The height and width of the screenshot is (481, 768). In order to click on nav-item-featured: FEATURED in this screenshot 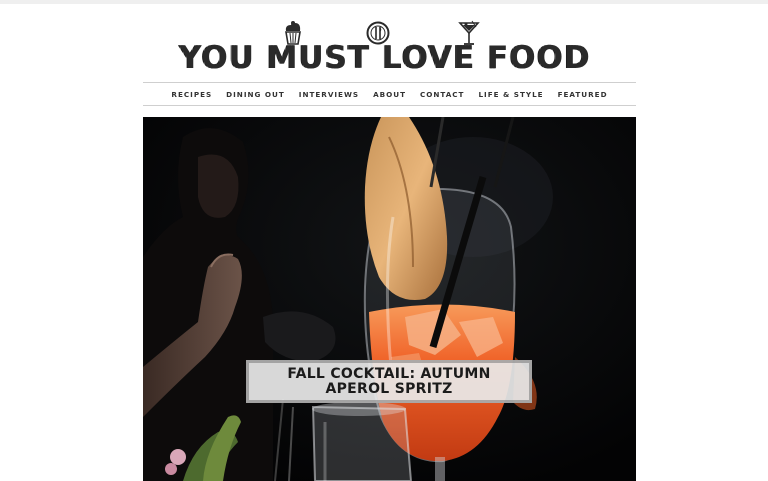, I will do `click(583, 94)`.